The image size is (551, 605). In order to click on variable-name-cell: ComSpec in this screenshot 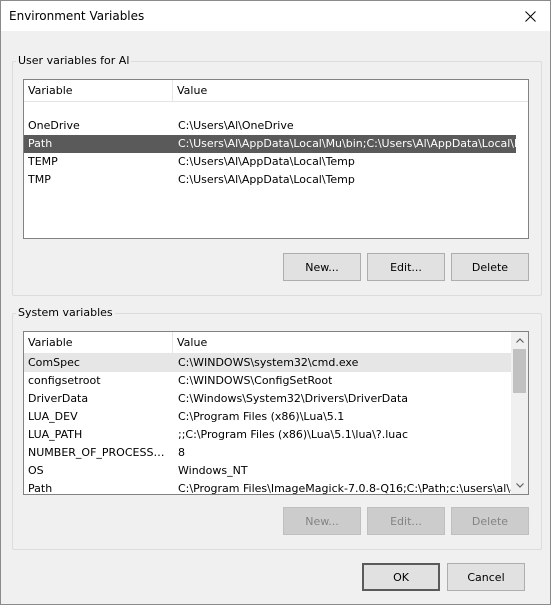, I will do `click(54, 362)`.